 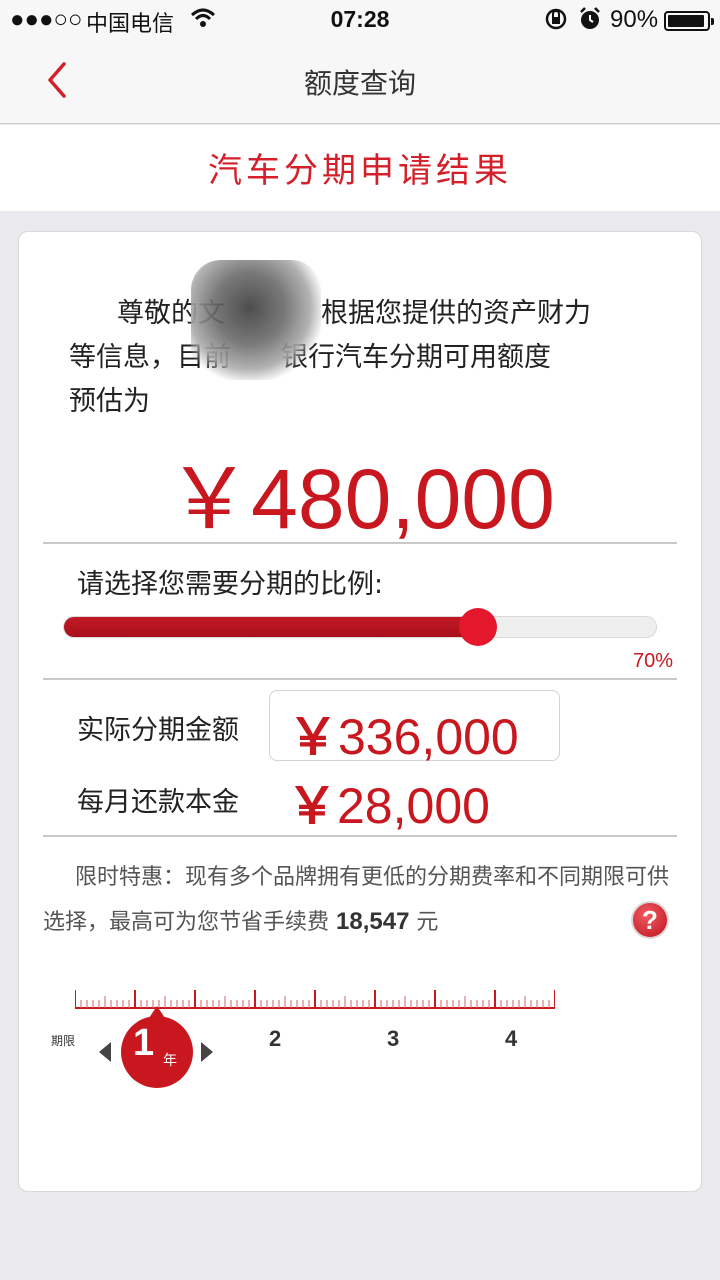 I want to click on credit-amount: ￥480,000, so click(x=361, y=499).